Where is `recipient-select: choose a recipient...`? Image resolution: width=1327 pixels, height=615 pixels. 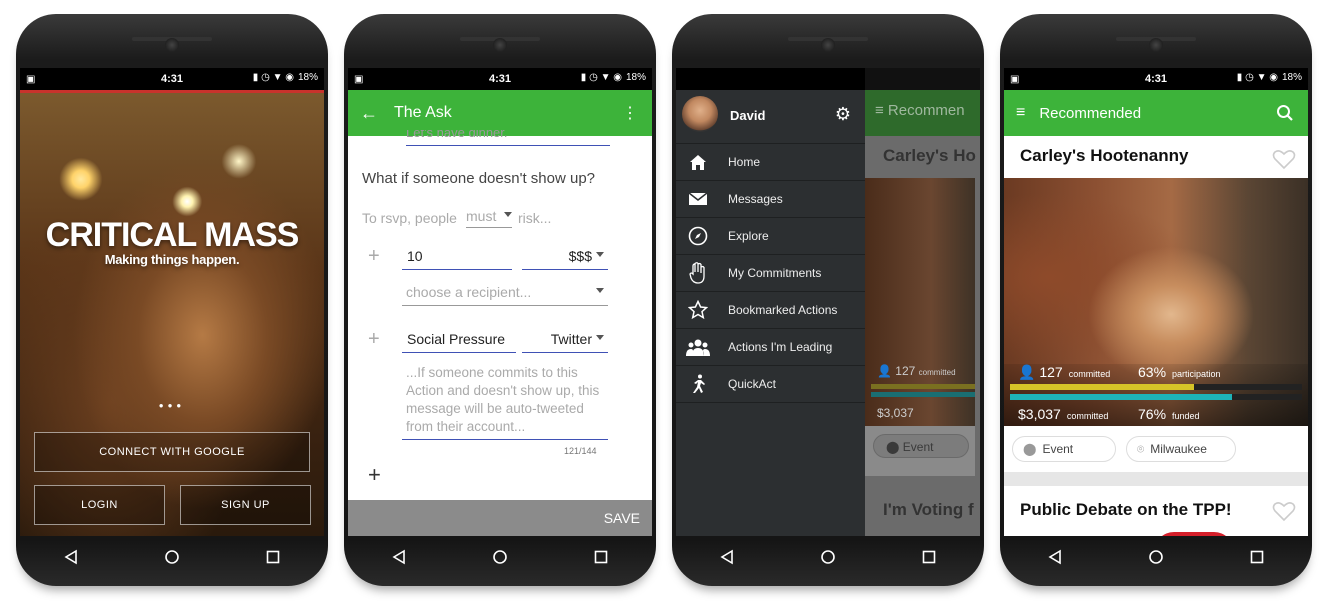
recipient-select: choose a recipient... is located at coordinates (505, 295).